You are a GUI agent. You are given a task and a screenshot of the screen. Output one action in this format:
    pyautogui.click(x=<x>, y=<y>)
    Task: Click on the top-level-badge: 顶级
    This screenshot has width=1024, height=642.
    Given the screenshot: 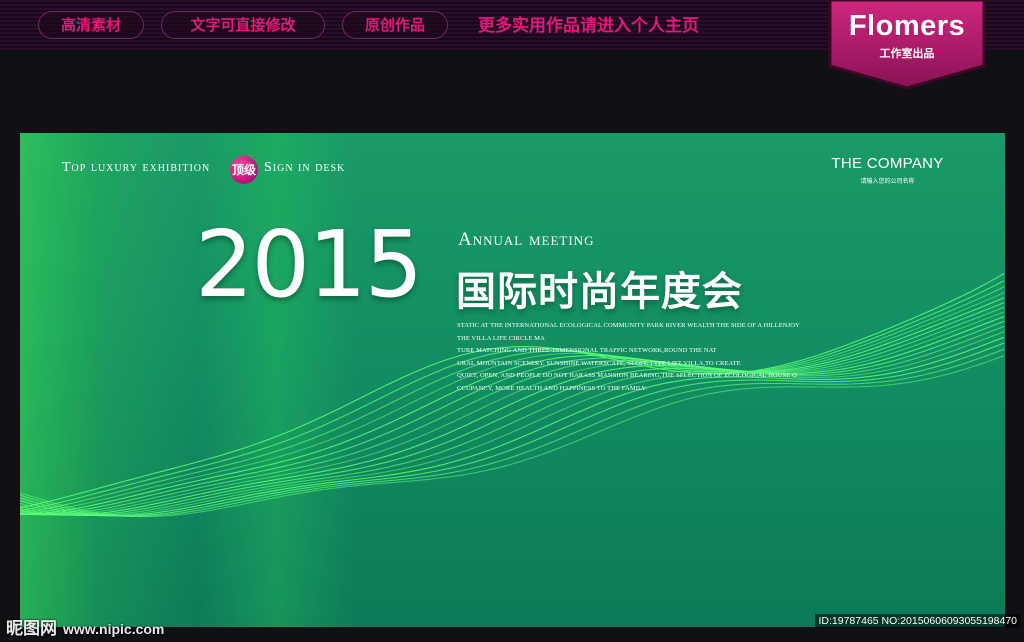 What is the action you would take?
    pyautogui.click(x=244, y=170)
    